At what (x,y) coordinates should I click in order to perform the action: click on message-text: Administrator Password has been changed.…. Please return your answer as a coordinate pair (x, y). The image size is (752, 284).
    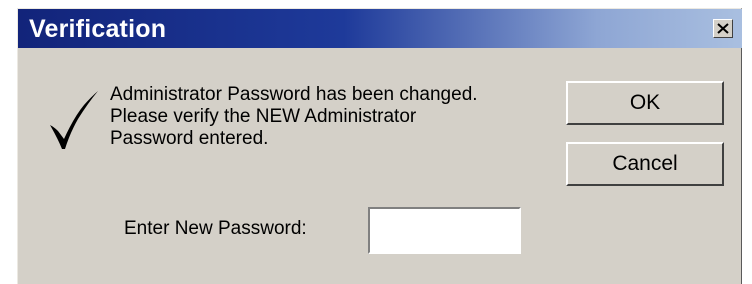
    Looking at the image, I should click on (340, 117).